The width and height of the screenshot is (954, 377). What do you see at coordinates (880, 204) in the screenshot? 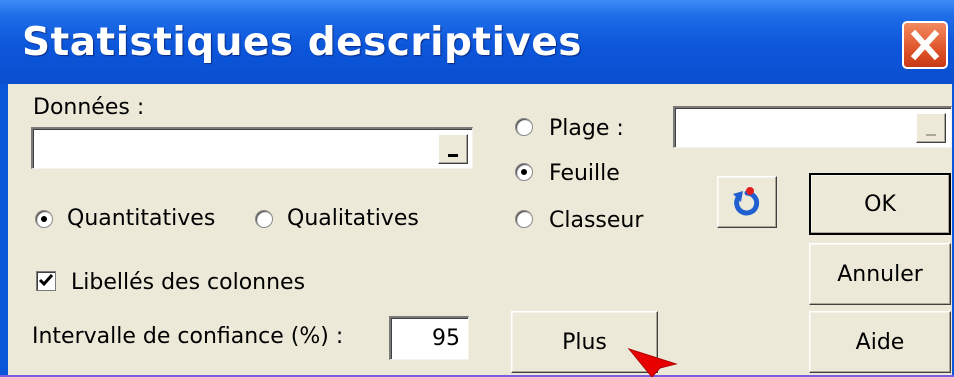
I see `ok-button: OK` at bounding box center [880, 204].